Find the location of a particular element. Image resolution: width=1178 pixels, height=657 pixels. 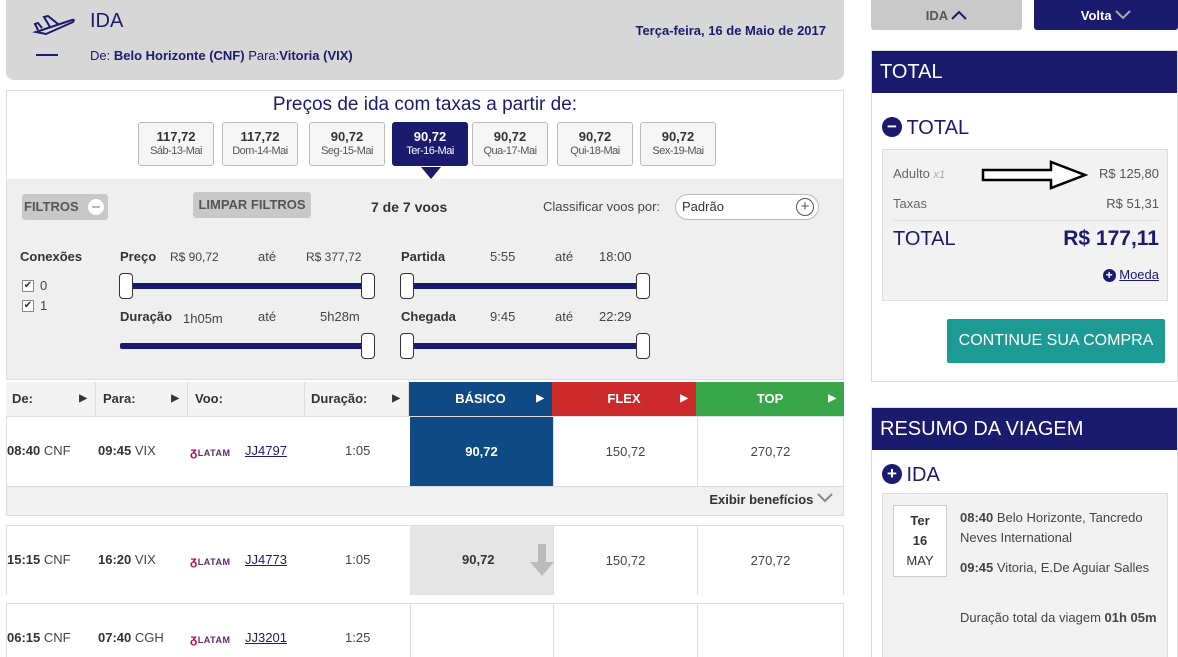

sort-label: Classificar voos por: is located at coordinates (602, 206).